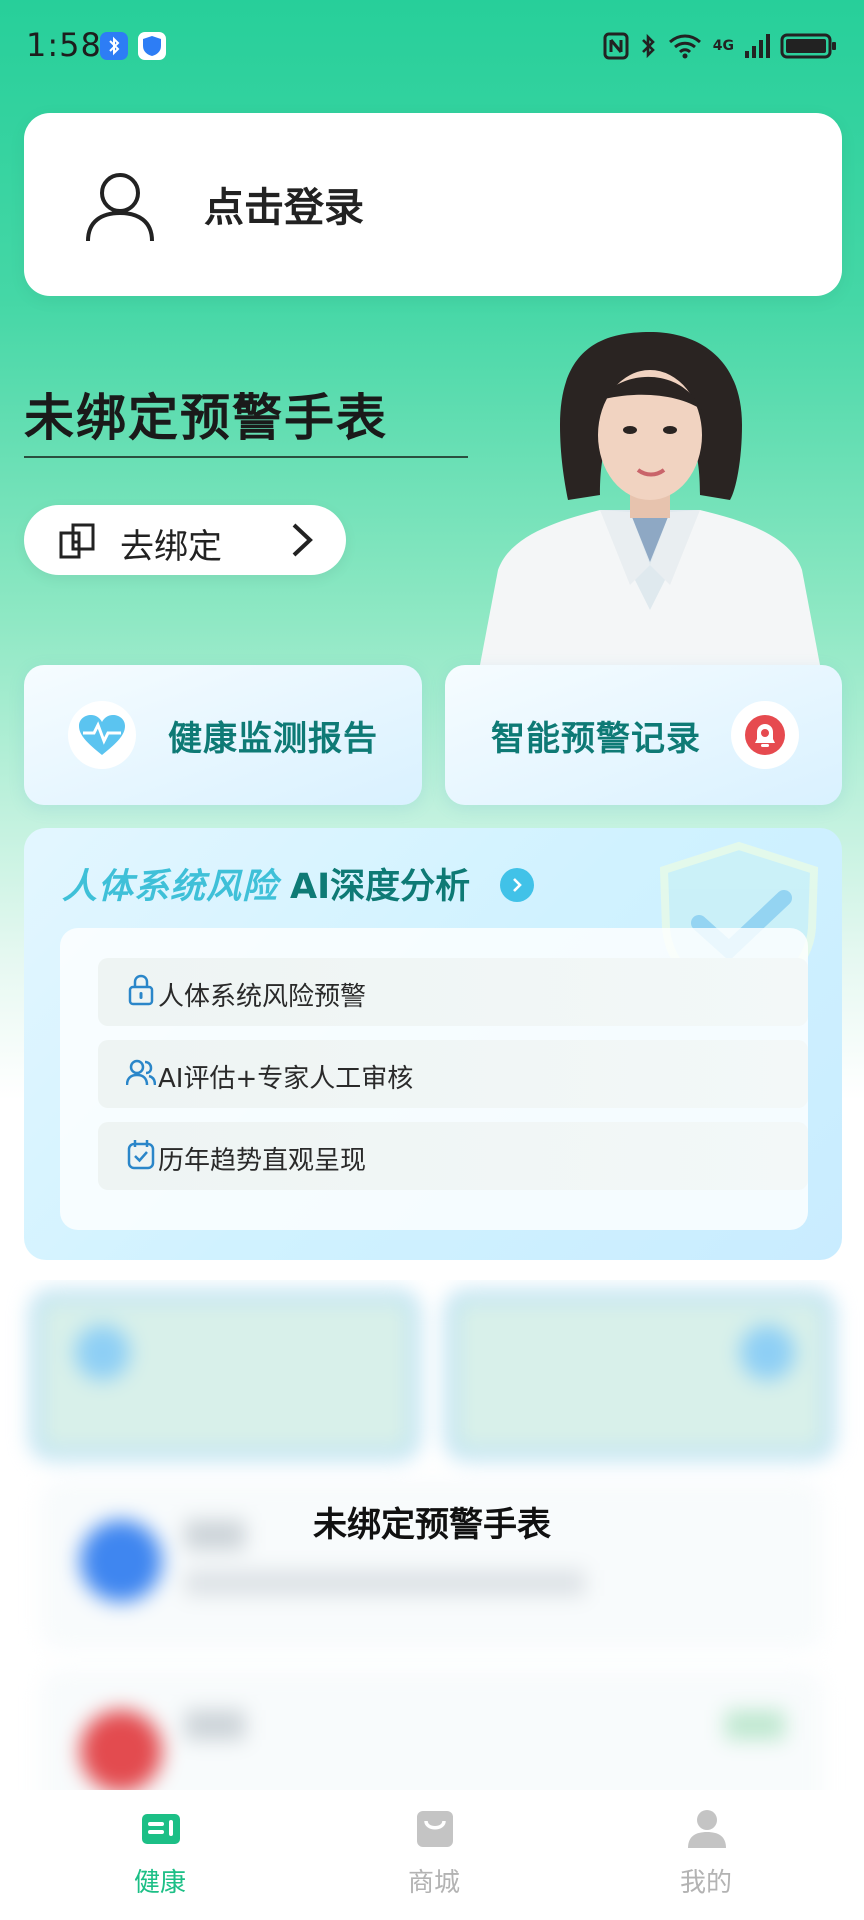 This screenshot has height=1920, width=864. I want to click on users-icon, so click(141, 1072).